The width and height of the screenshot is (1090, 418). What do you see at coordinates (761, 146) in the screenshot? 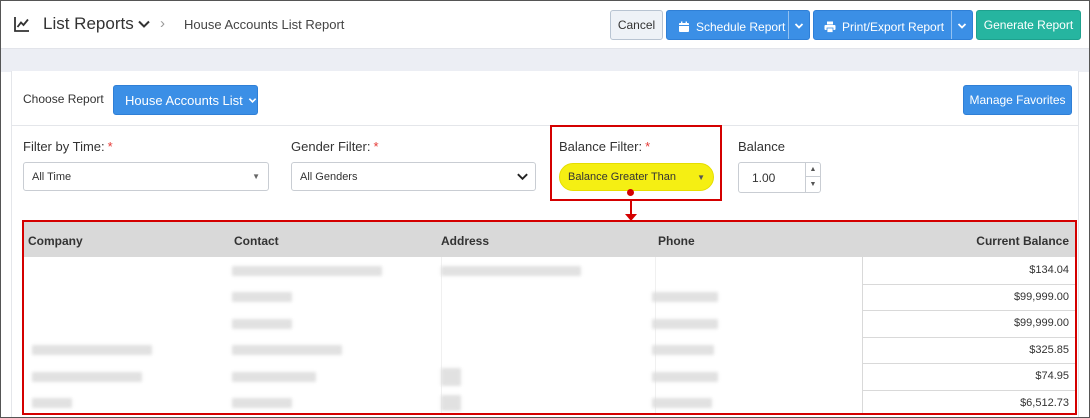
I see `balance-label: Balance` at bounding box center [761, 146].